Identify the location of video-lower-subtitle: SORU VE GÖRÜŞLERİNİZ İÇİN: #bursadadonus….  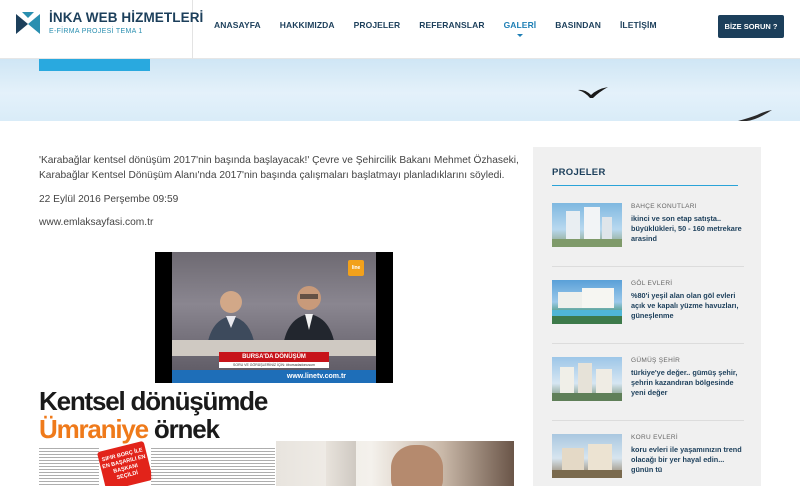
(274, 365).